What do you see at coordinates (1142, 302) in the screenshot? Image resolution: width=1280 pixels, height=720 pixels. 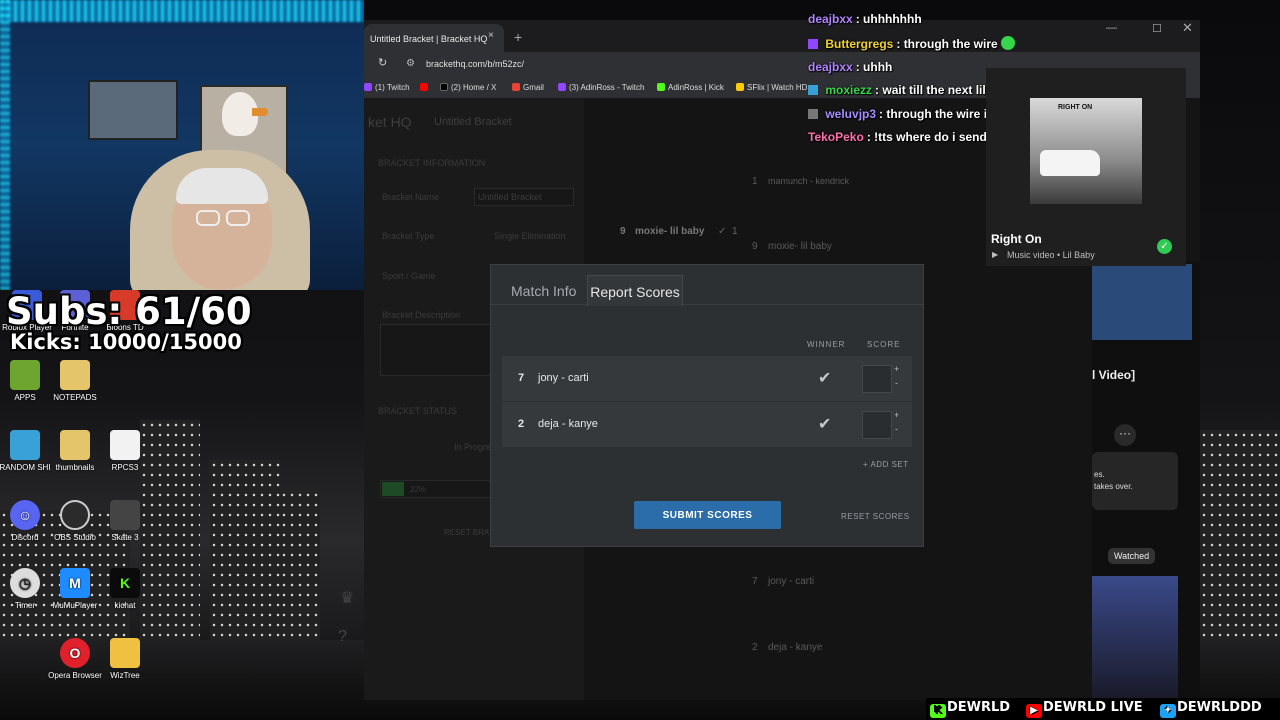 I see `video-thumbnail` at bounding box center [1142, 302].